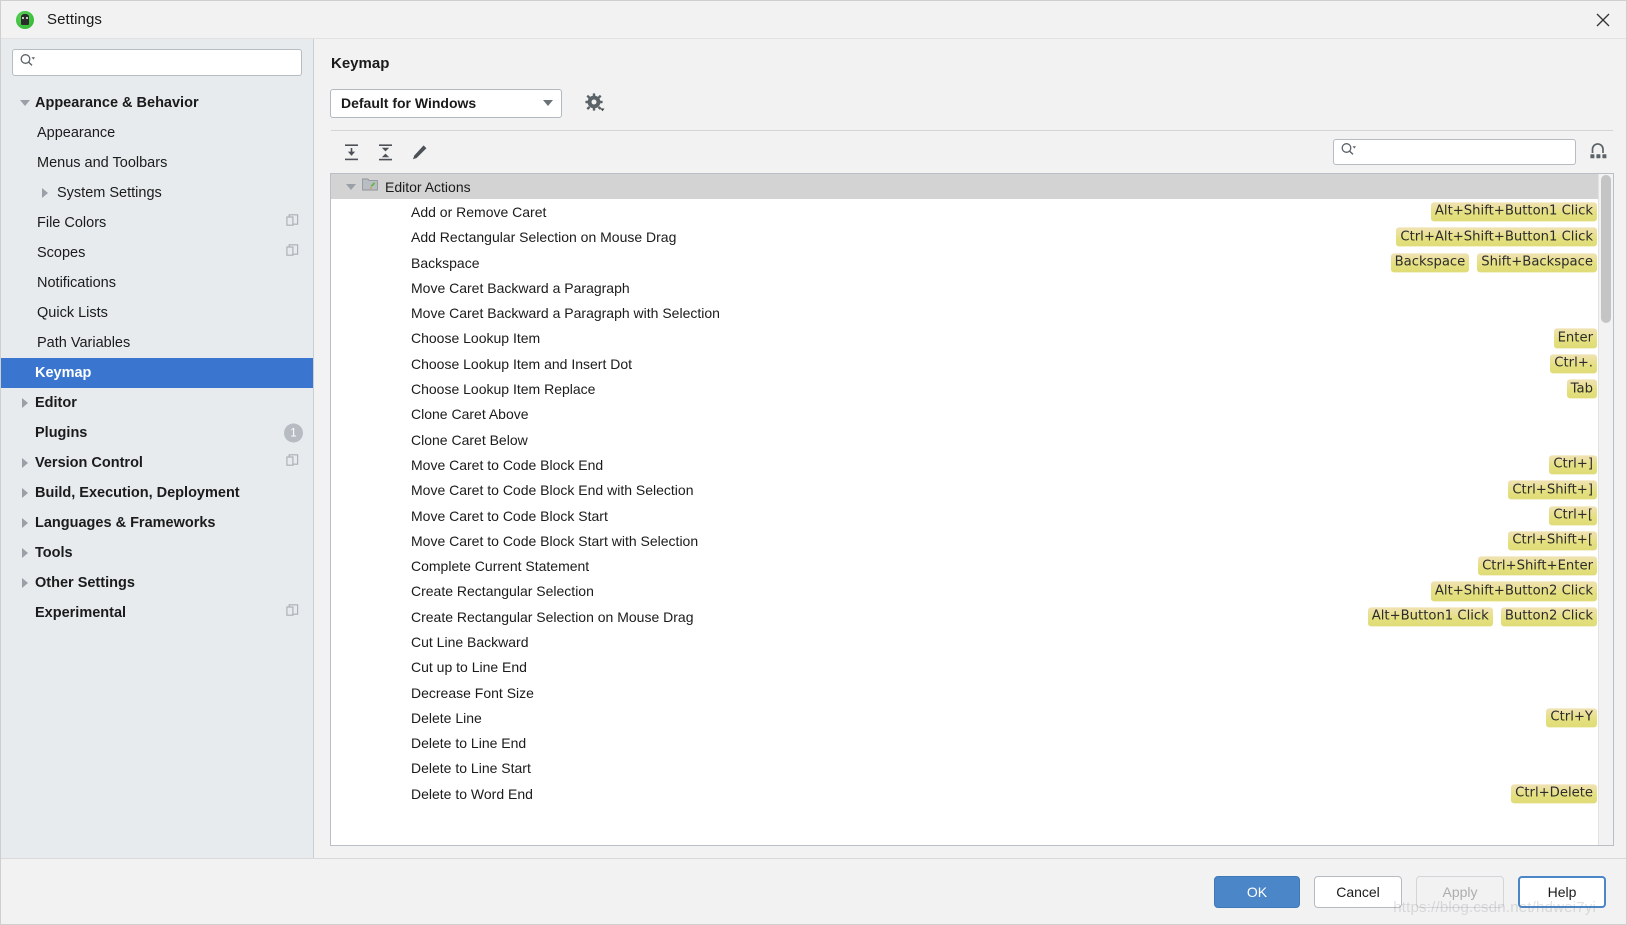 Image resolution: width=1627 pixels, height=925 pixels. Describe the element at coordinates (157, 223) in the screenshot. I see `sidebar-item-file-colors: File Colors` at that location.